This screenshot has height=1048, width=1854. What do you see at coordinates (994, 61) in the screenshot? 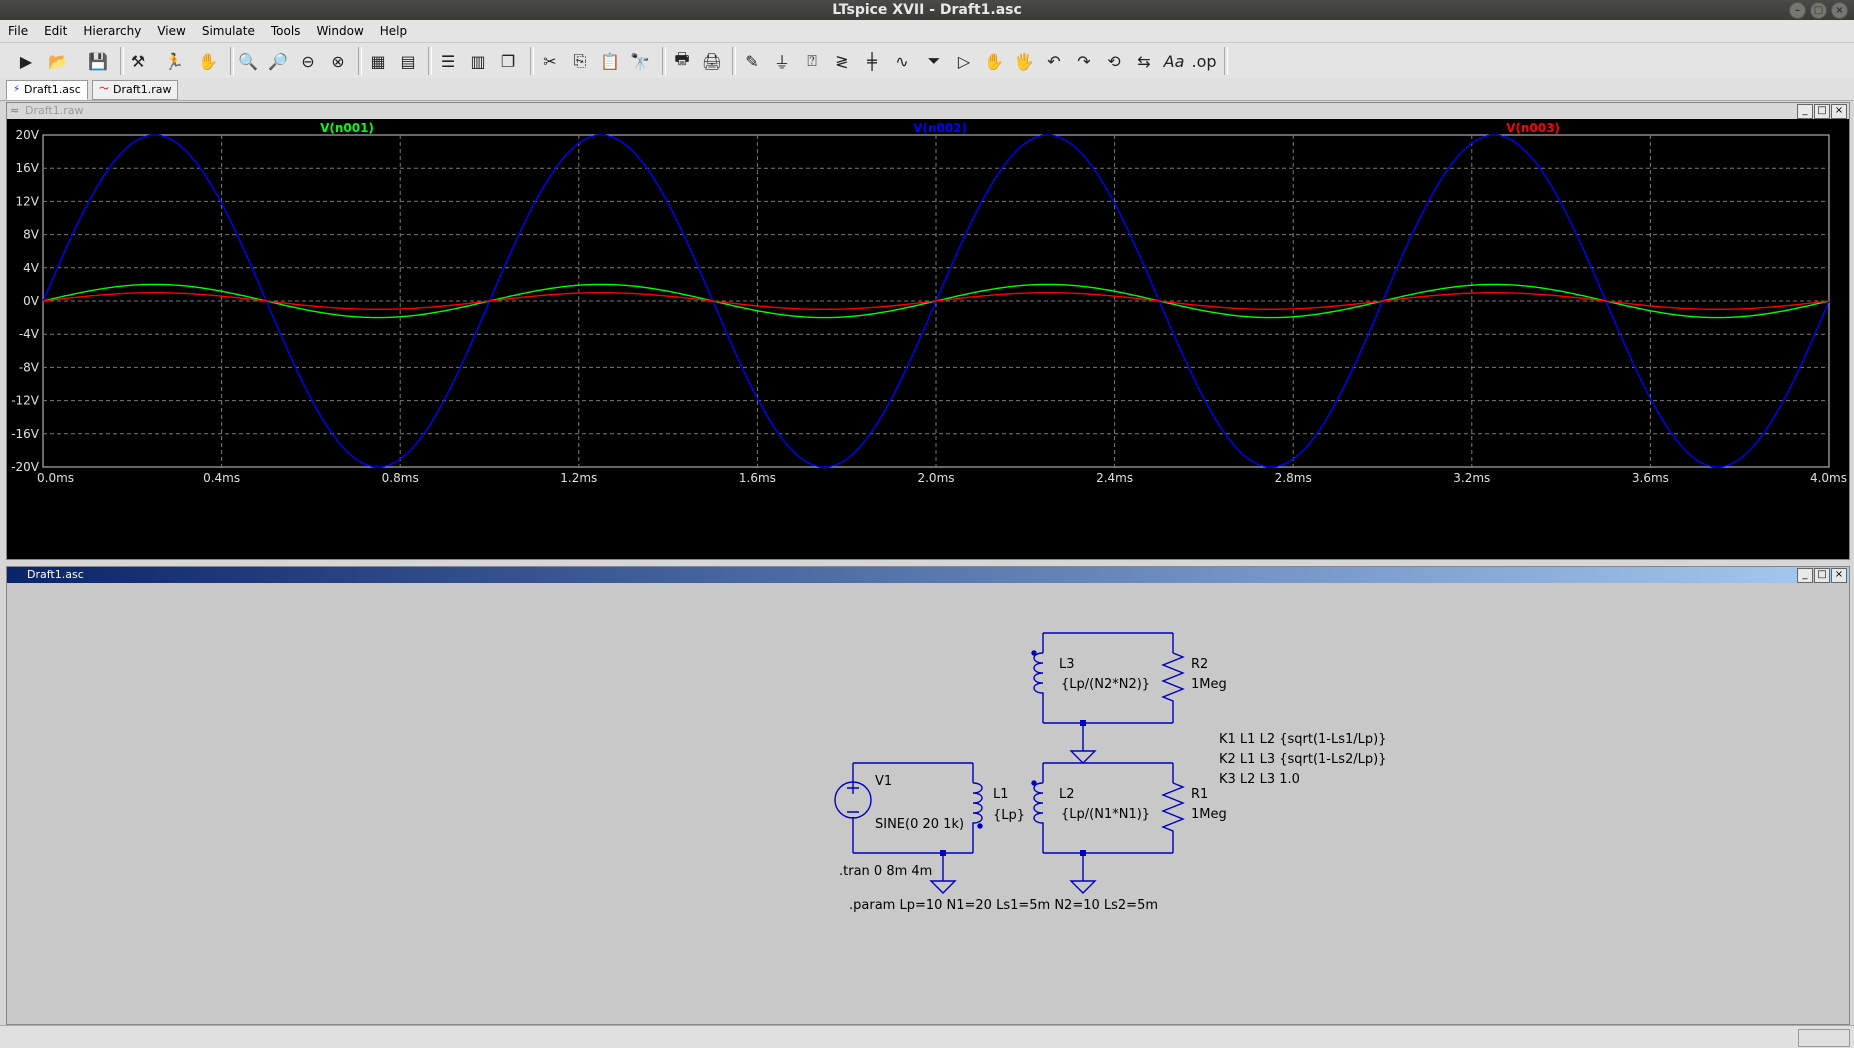
I see `move-icon: ✋` at bounding box center [994, 61].